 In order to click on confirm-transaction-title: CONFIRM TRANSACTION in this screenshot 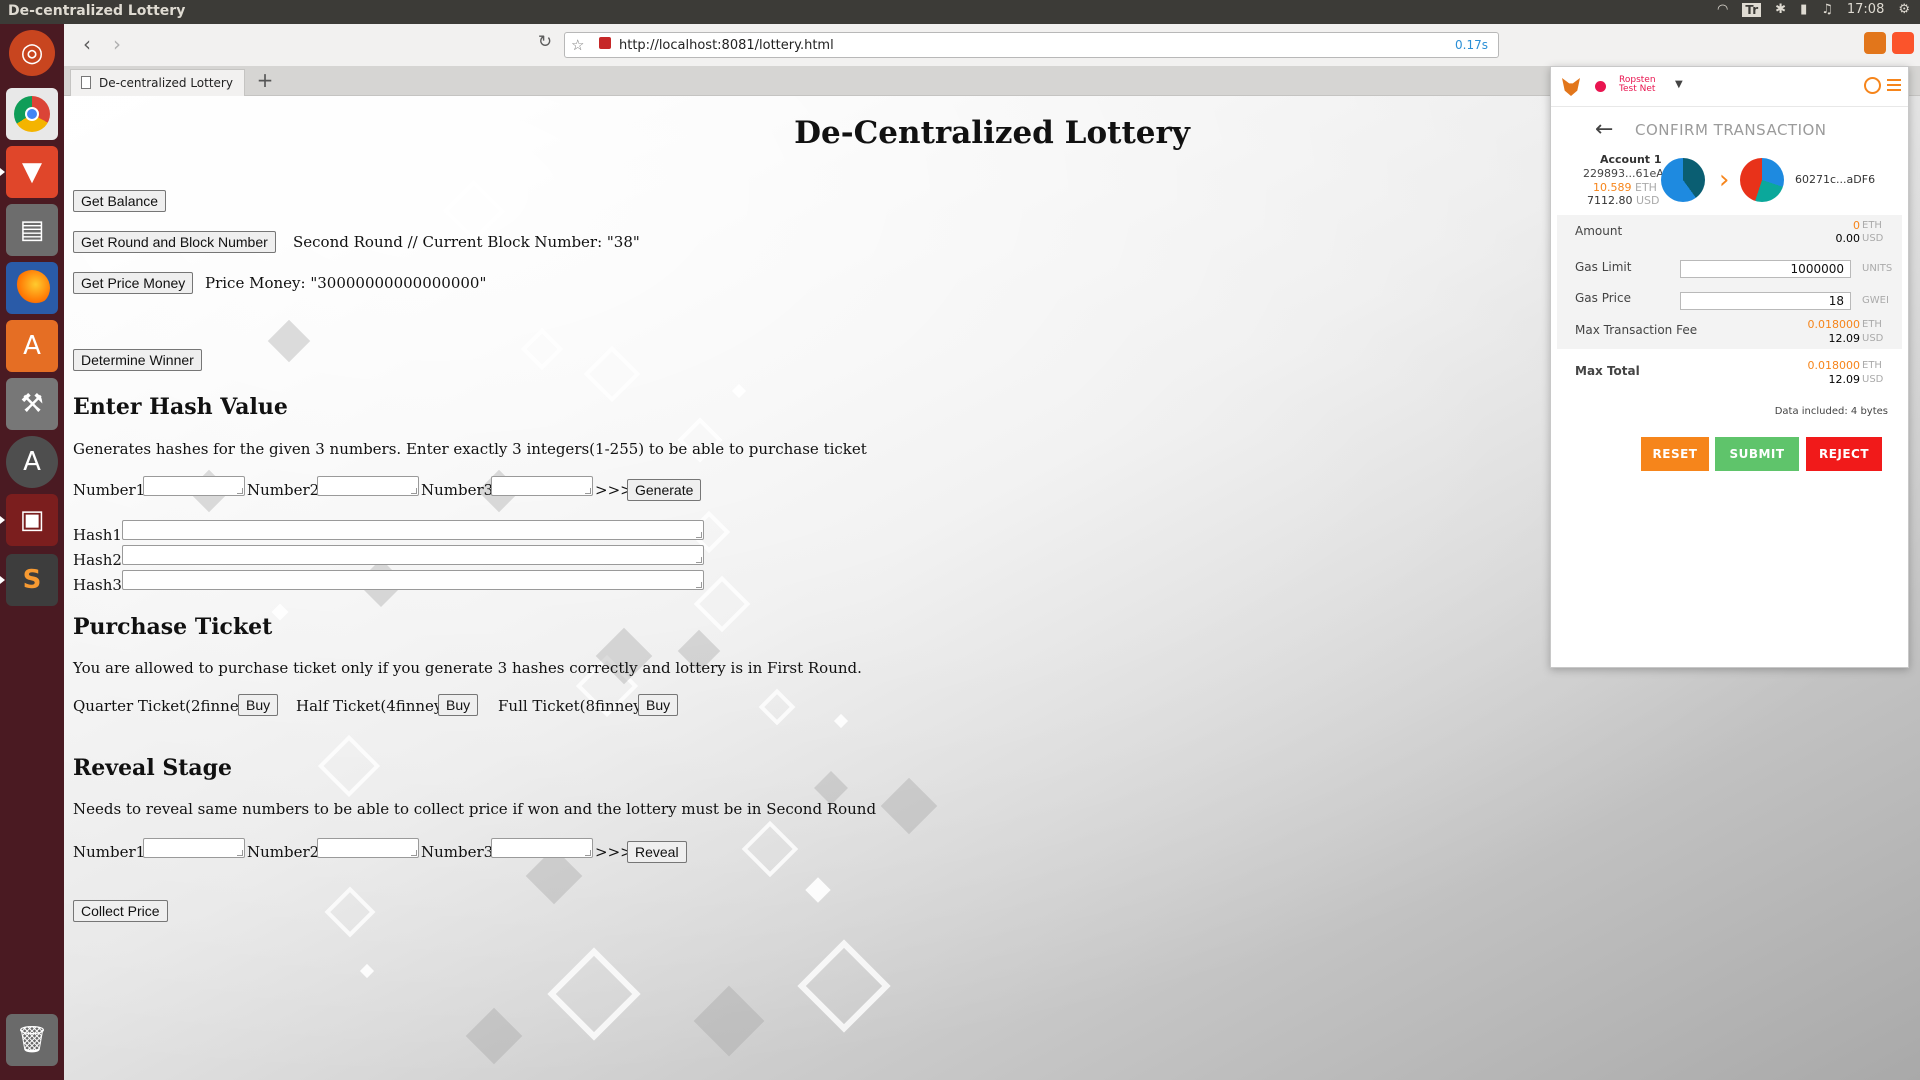, I will do `click(1731, 130)`.